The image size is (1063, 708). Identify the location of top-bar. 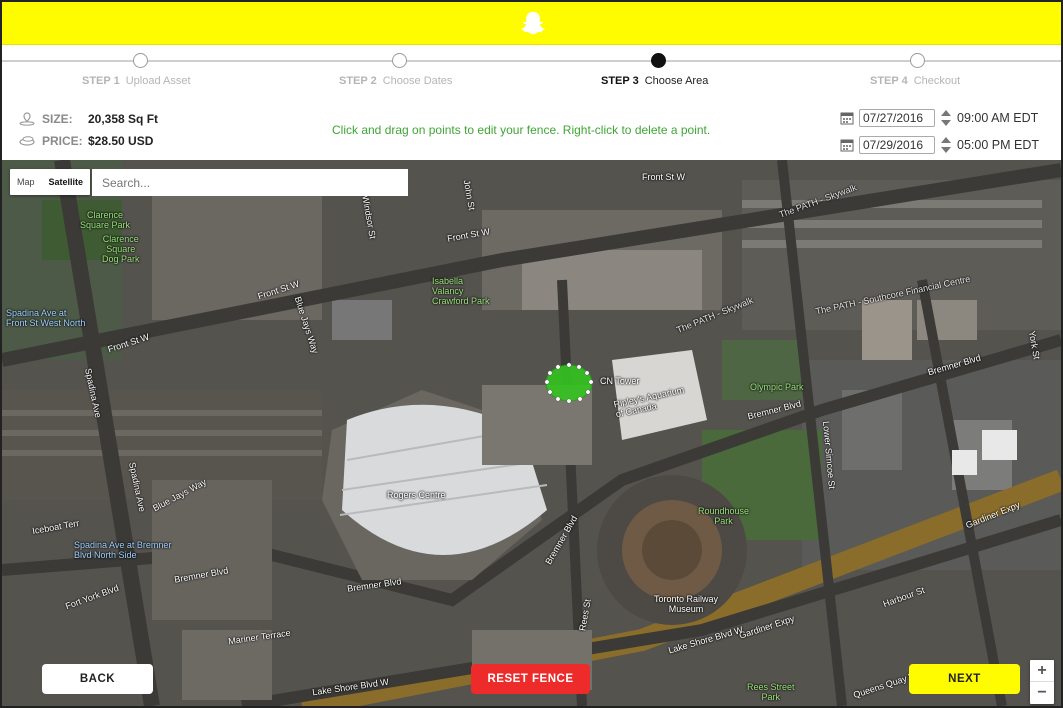
(531, 23).